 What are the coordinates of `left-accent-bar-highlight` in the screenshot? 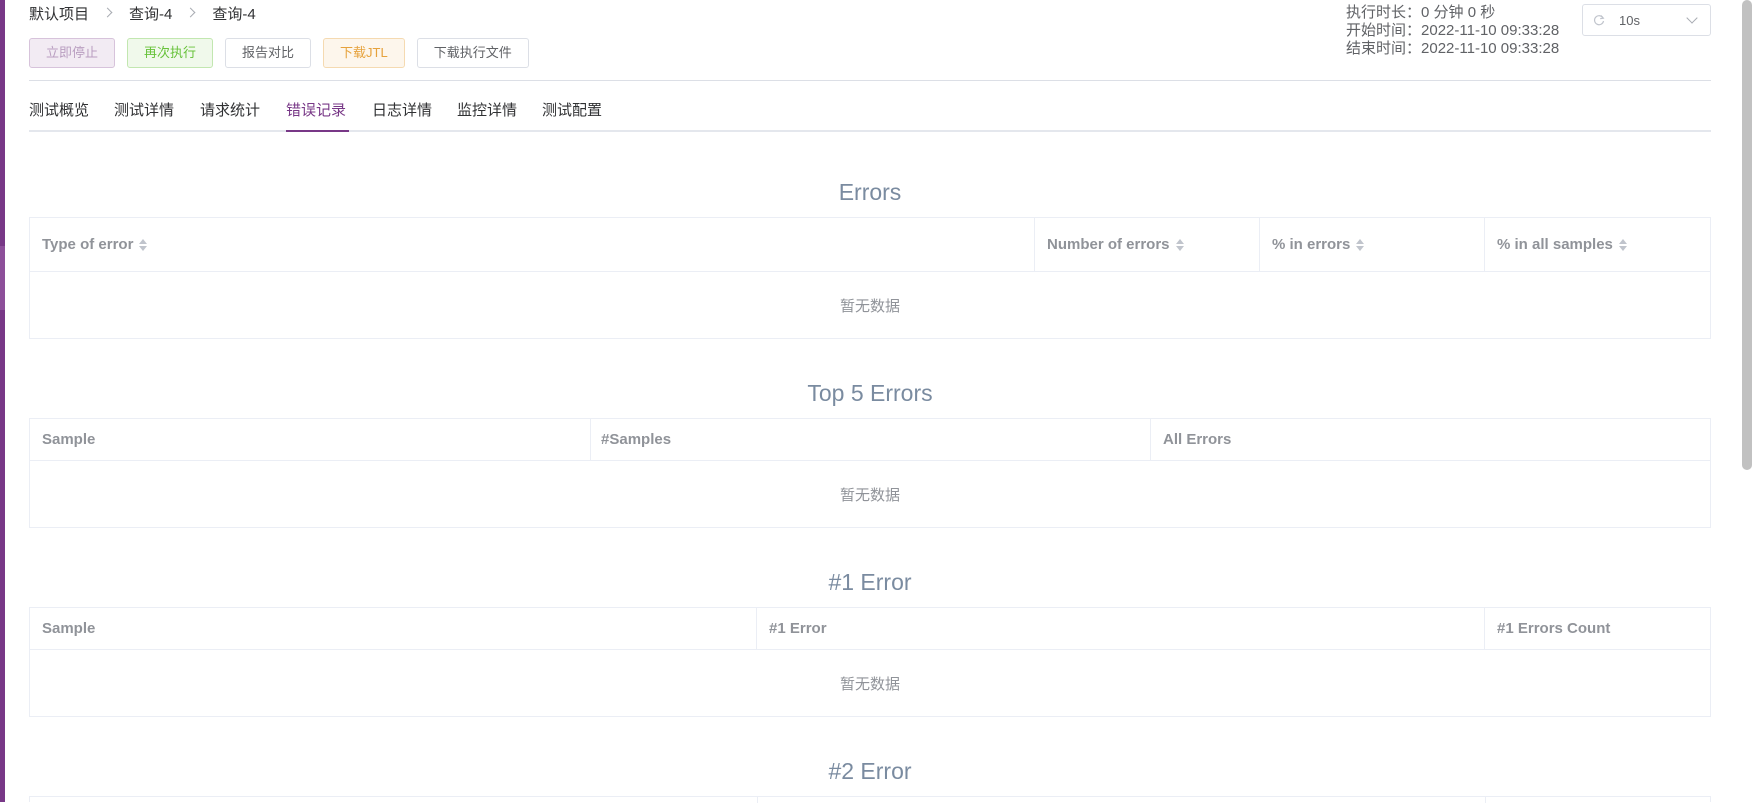 It's located at (2, 278).